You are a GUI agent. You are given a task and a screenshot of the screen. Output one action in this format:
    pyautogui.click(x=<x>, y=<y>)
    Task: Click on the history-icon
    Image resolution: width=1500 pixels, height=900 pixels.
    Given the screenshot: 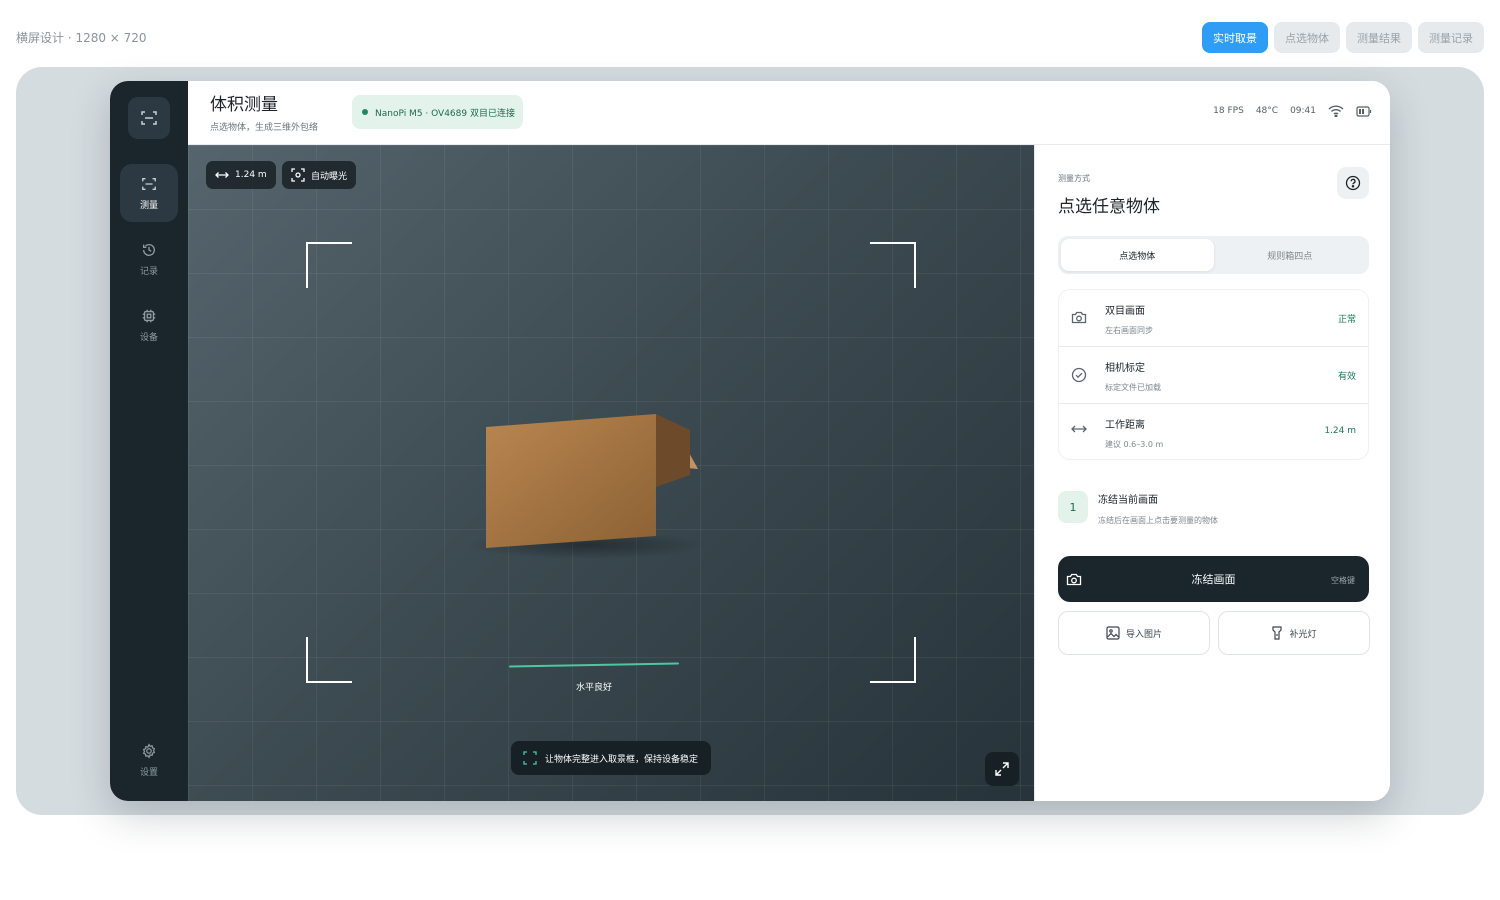 What is the action you would take?
    pyautogui.click(x=149, y=249)
    